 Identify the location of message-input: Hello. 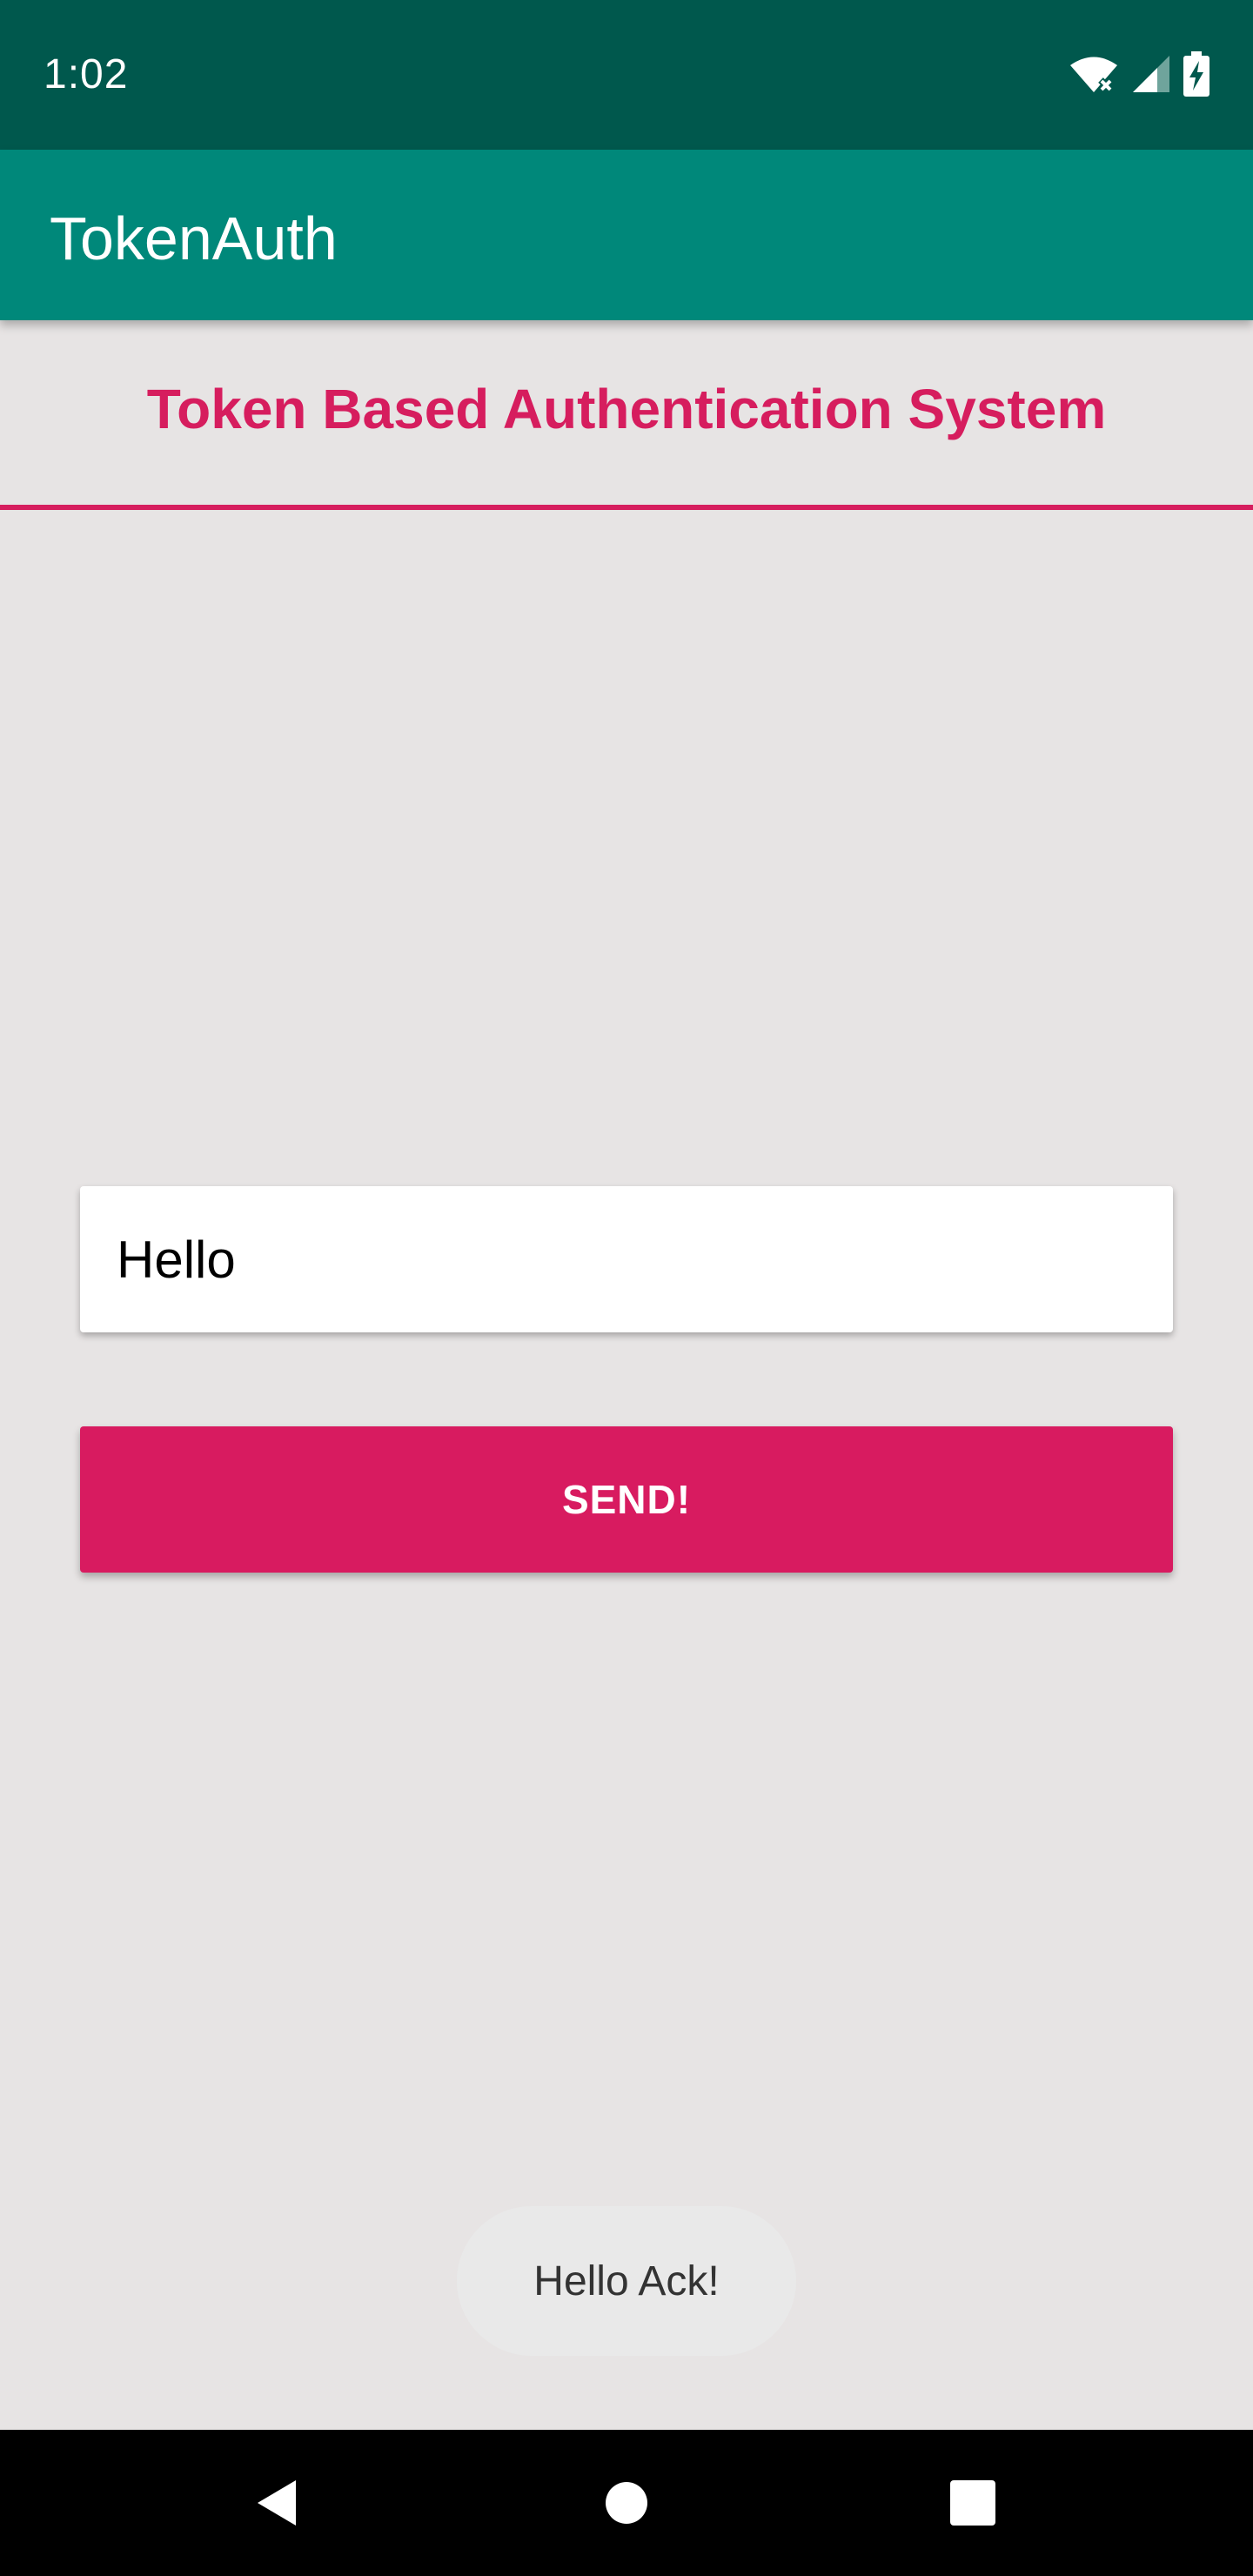
(626, 1259).